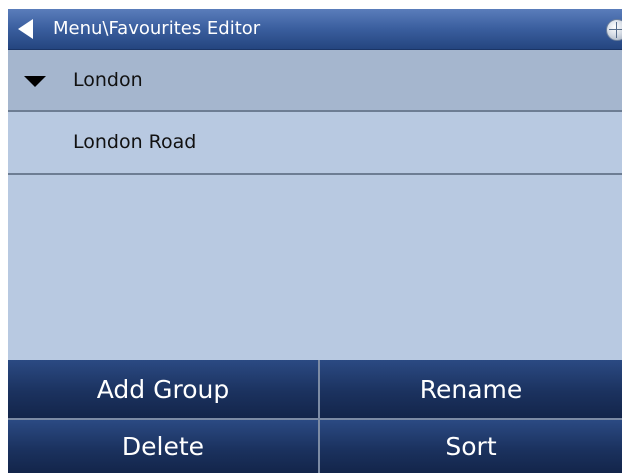  I want to click on page-title: Menu\Favourites Editor, so click(157, 28).